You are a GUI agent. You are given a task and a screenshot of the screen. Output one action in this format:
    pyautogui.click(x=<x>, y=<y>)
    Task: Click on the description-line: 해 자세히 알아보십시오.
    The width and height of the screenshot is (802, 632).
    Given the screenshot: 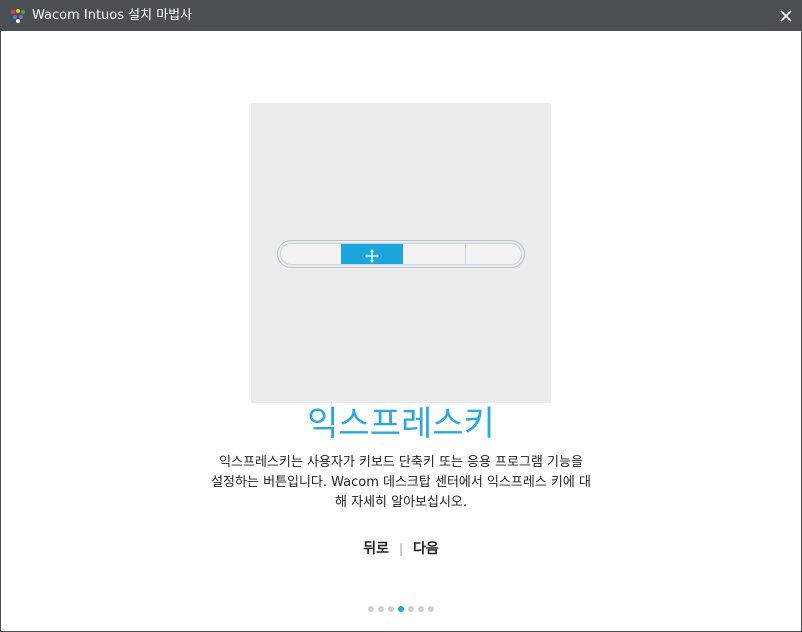 What is the action you would take?
    pyautogui.click(x=401, y=502)
    